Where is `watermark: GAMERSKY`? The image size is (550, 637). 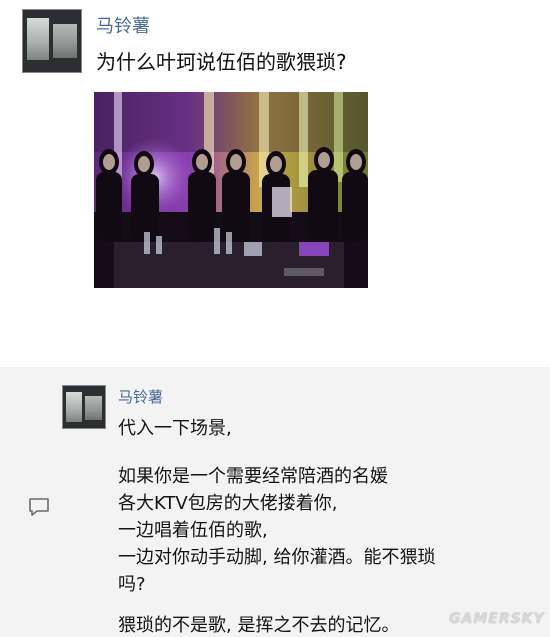
watermark: GAMERSKY is located at coordinates (497, 619).